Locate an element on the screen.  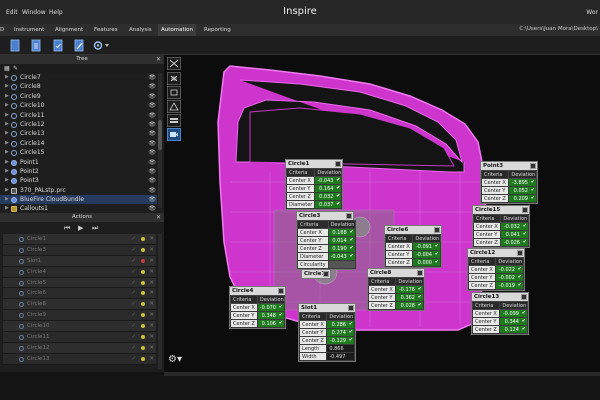
tree-item: ▶ Circle14 👁 is located at coordinates (78, 143).